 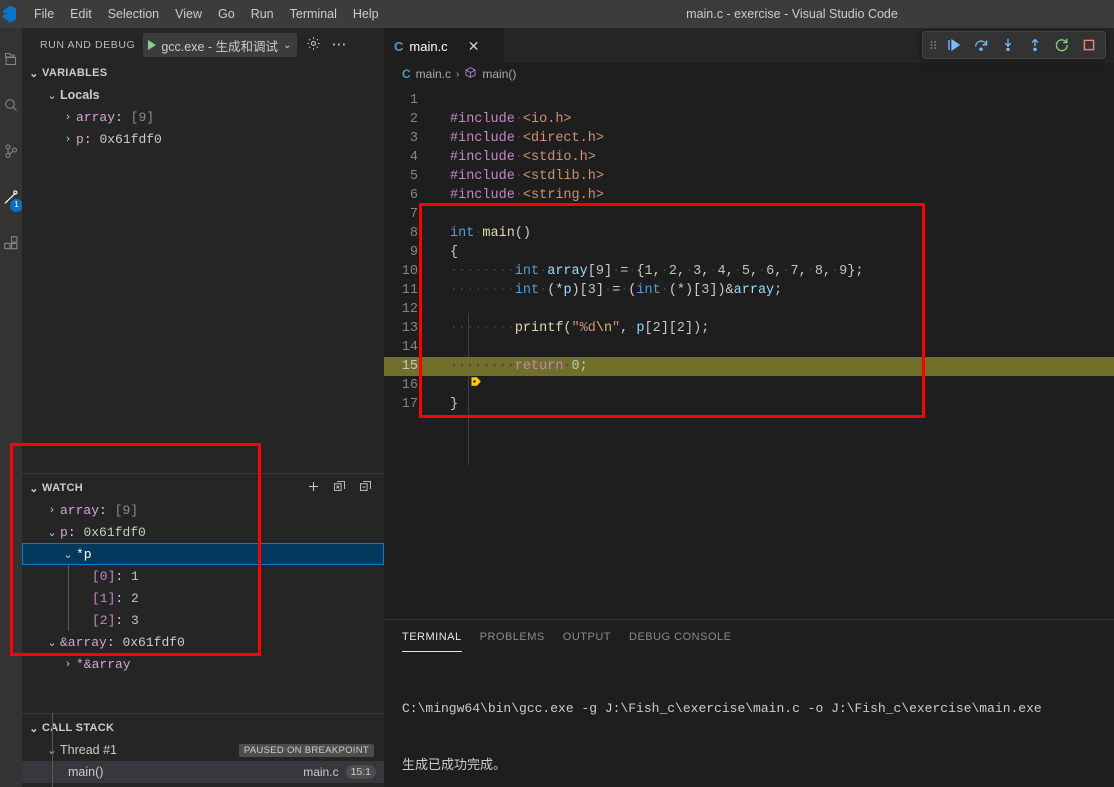 What do you see at coordinates (749, 195) in the screenshot?
I see `code-line: 6 #include·<string.h>` at bounding box center [749, 195].